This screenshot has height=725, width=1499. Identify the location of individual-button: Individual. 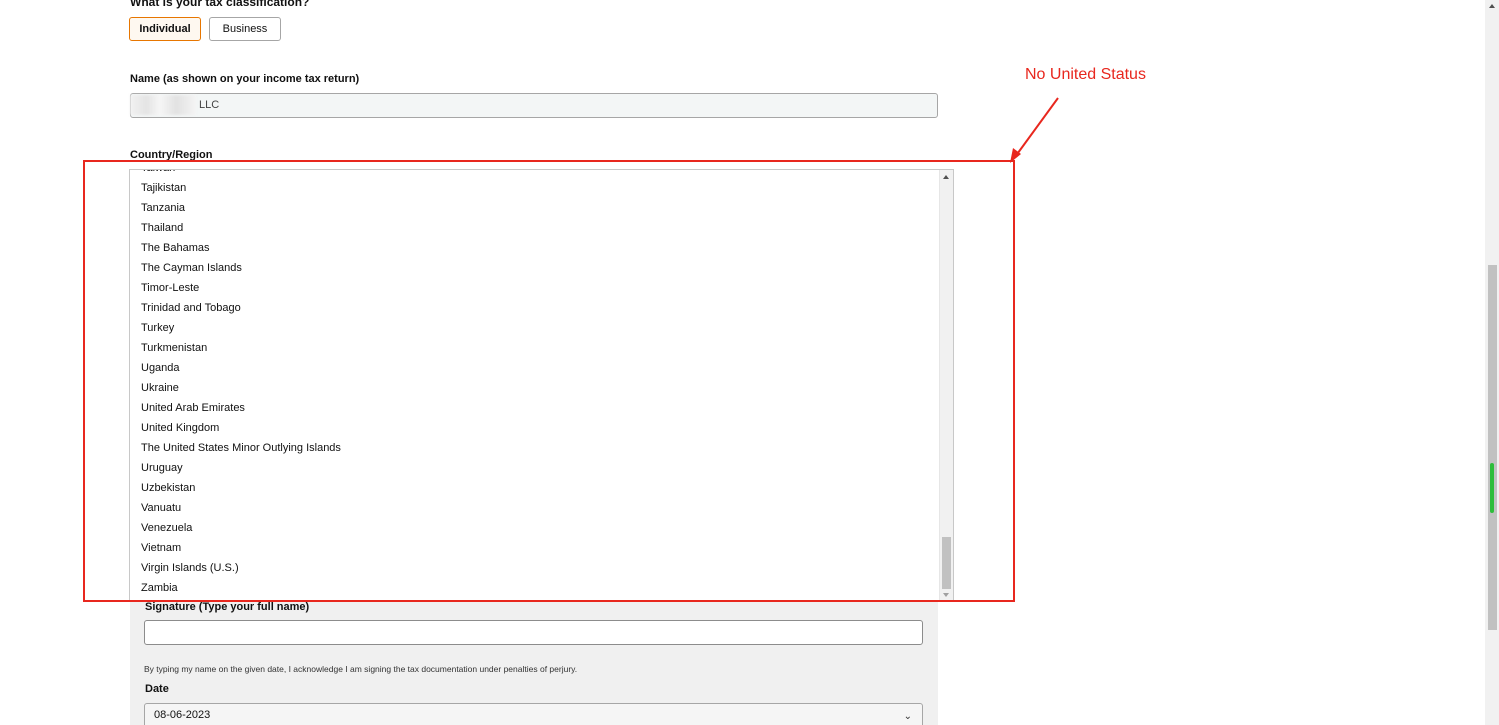
(165, 29).